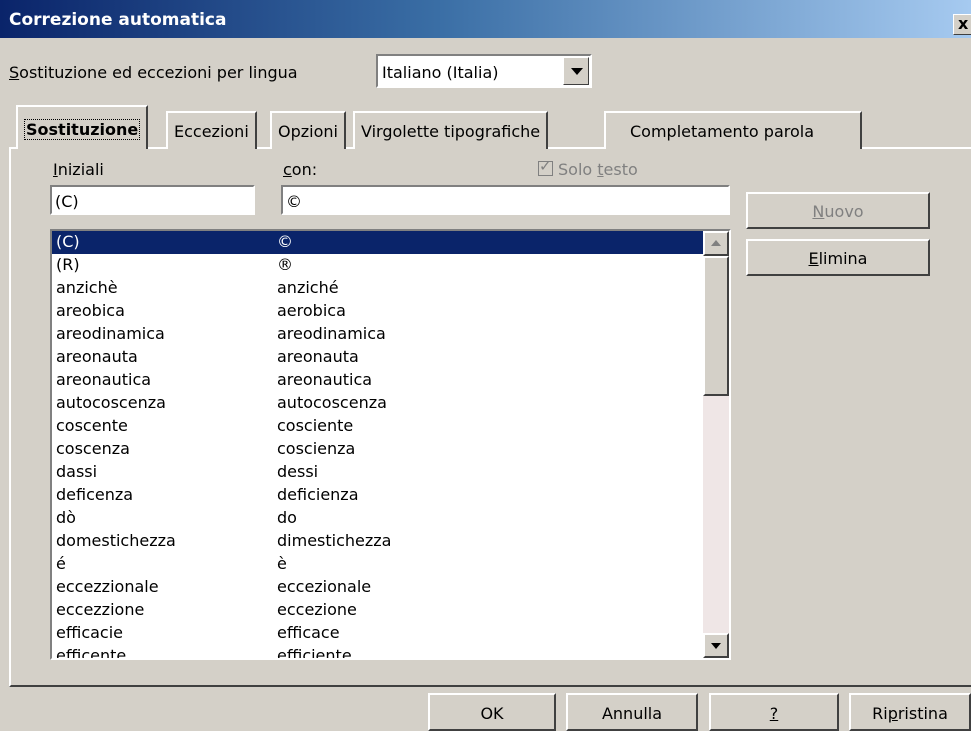 This screenshot has width=971, height=731. Describe the element at coordinates (774, 712) in the screenshot. I see `help-button: ?` at that location.